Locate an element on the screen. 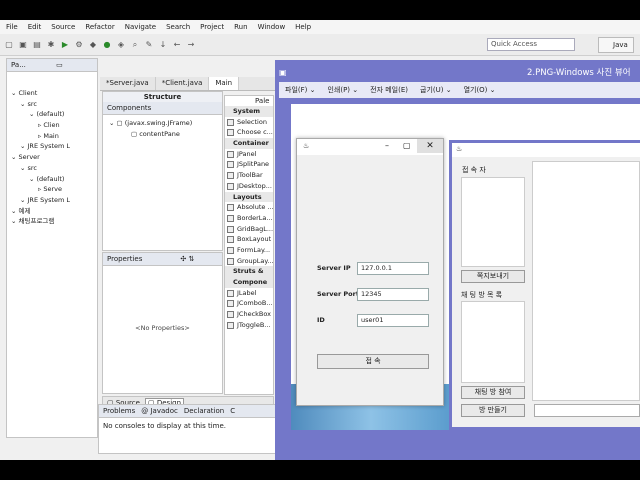  menu-item-refactor: Refactor is located at coordinates (99, 27).